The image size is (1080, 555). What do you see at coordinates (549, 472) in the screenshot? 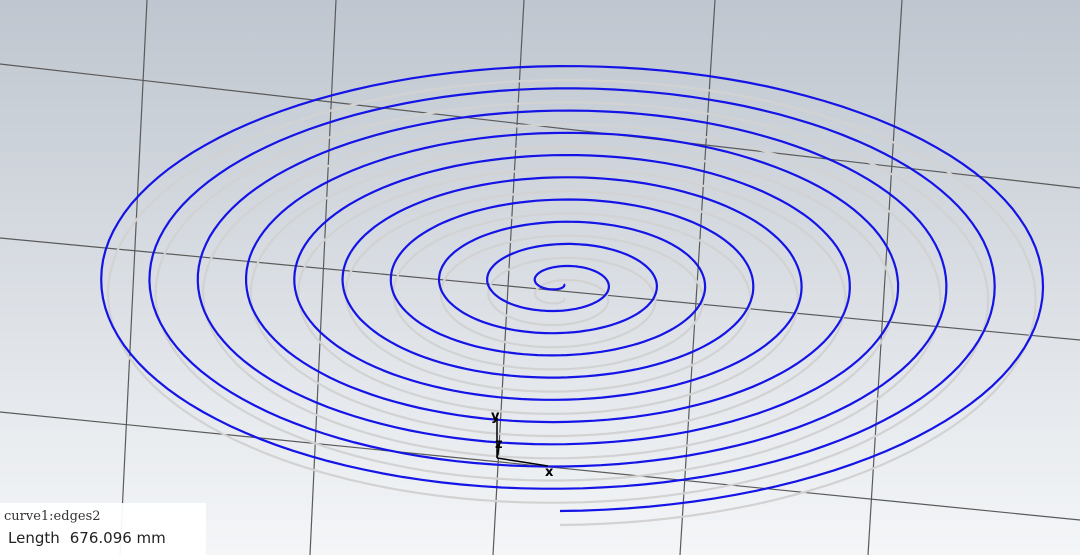
I see `x-axis-label: x` at bounding box center [549, 472].